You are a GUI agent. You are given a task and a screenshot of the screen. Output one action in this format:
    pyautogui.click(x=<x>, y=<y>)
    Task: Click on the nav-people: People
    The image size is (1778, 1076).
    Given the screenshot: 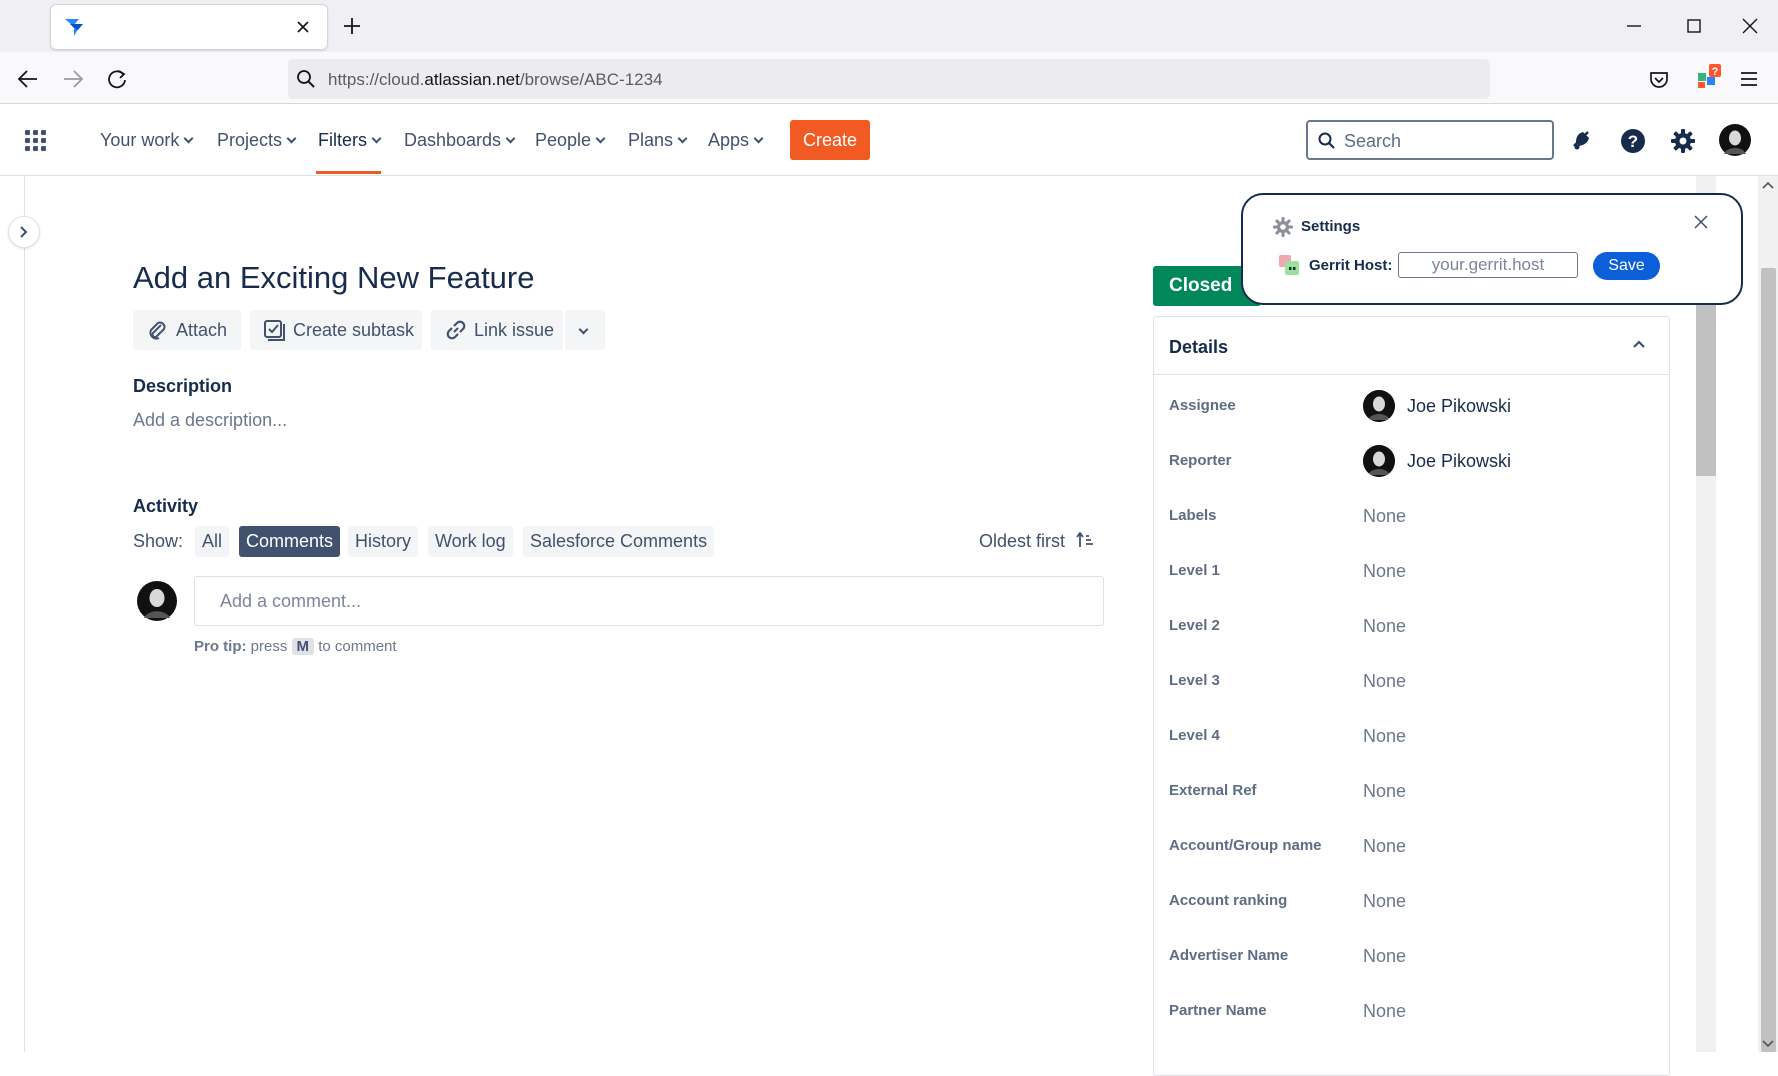 What is the action you would take?
    pyautogui.click(x=570, y=140)
    